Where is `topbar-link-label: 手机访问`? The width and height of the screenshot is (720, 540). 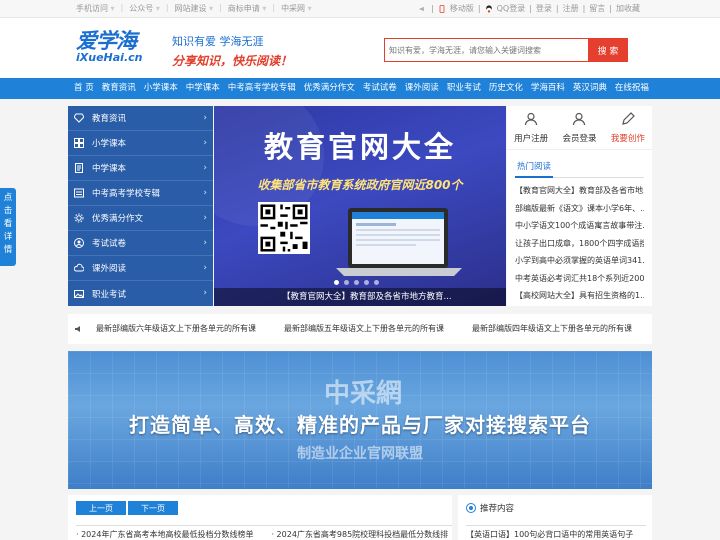 topbar-link-label: 手机访问 is located at coordinates (92, 8).